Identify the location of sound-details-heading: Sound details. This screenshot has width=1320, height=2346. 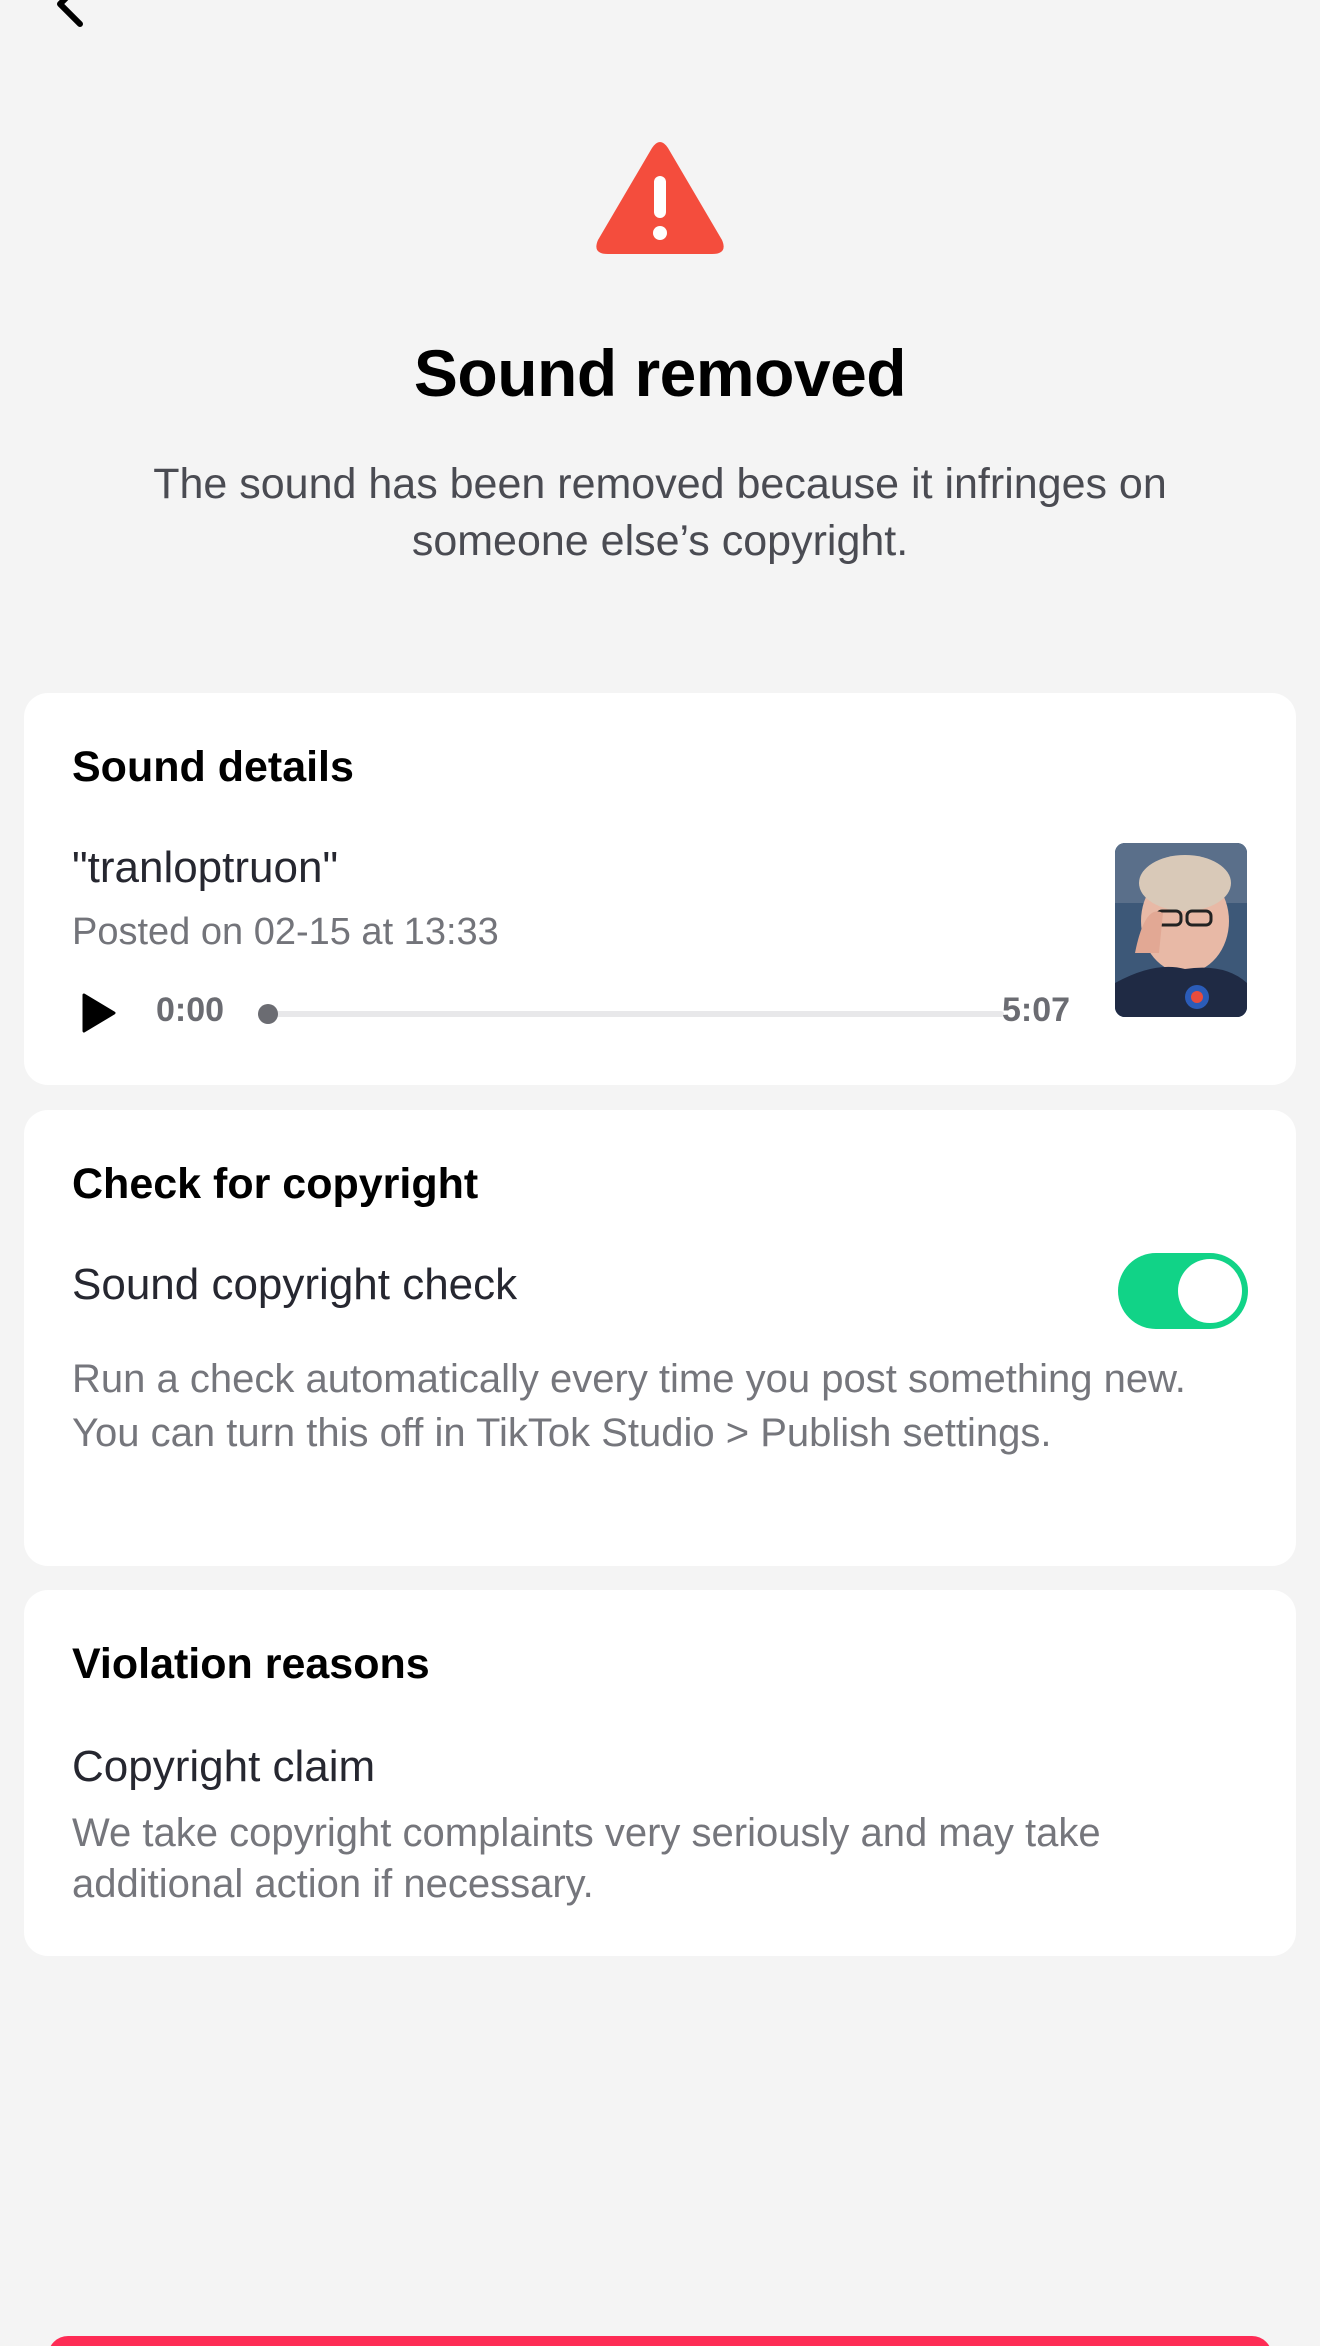
(213, 767).